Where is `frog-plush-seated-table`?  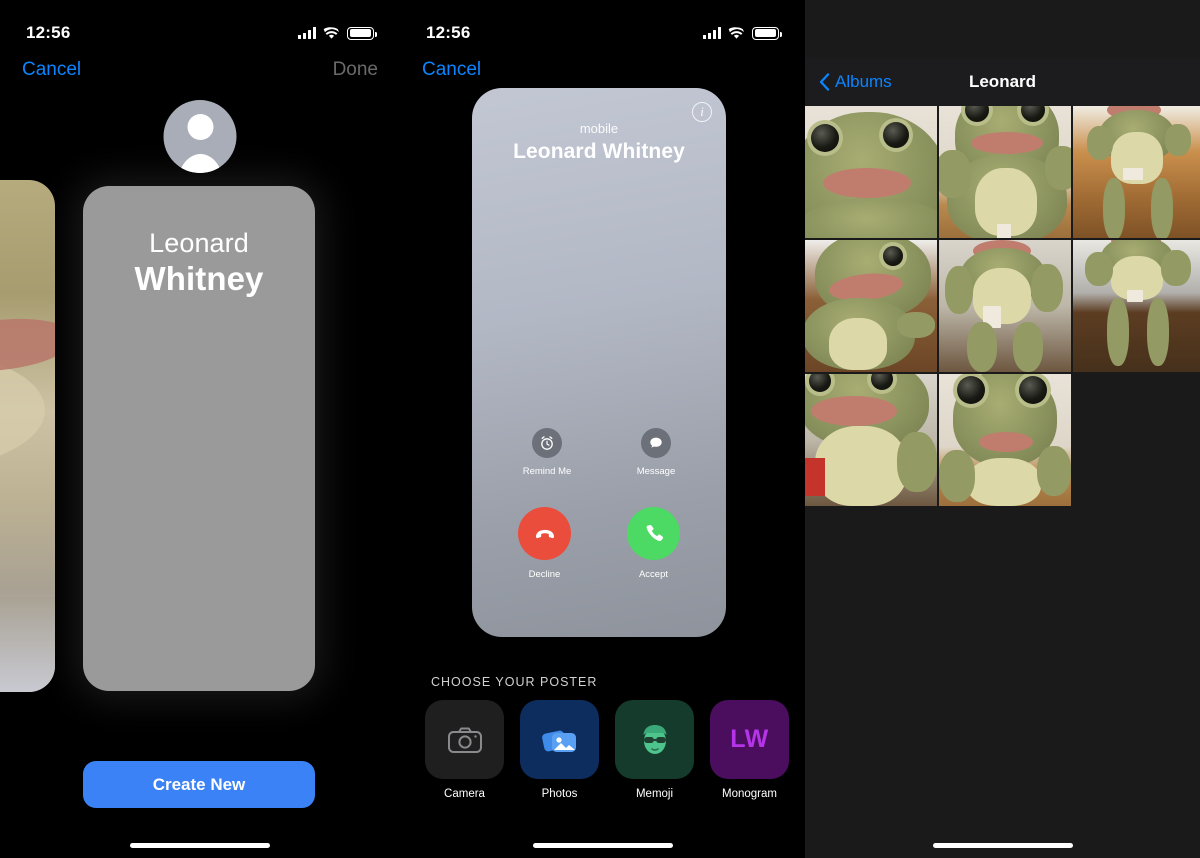 frog-plush-seated-table is located at coordinates (1005, 306).